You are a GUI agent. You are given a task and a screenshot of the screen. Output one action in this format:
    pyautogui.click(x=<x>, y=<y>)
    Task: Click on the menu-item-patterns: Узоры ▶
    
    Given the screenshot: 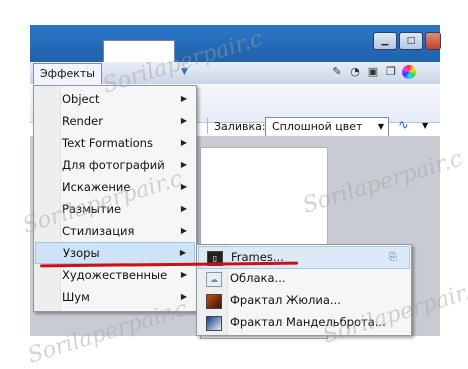 What is the action you would take?
    pyautogui.click(x=115, y=253)
    